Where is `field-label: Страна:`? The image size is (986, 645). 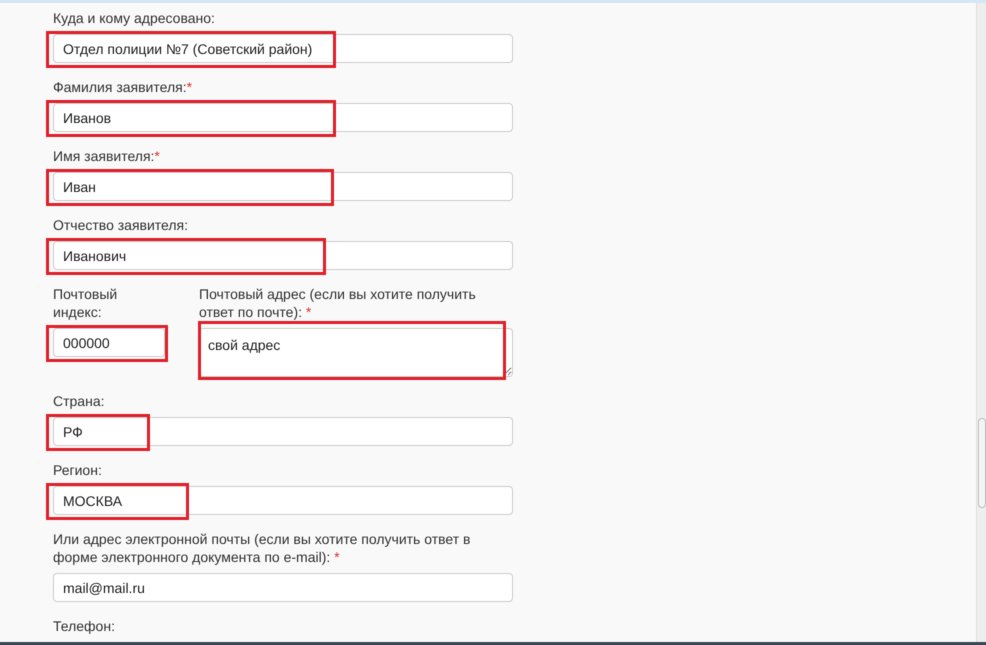 field-label: Страна: is located at coordinates (79, 401).